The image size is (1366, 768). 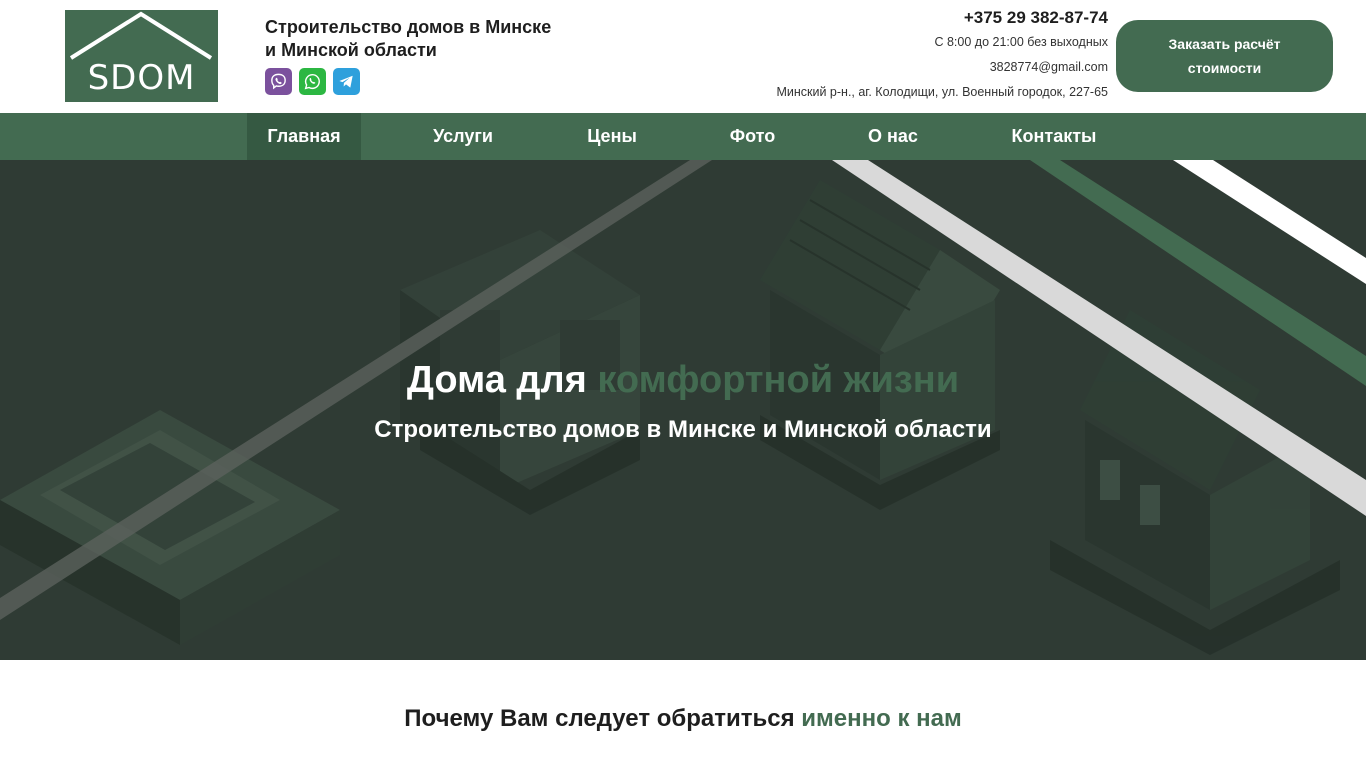 I want to click on messenger-links, so click(x=312, y=81).